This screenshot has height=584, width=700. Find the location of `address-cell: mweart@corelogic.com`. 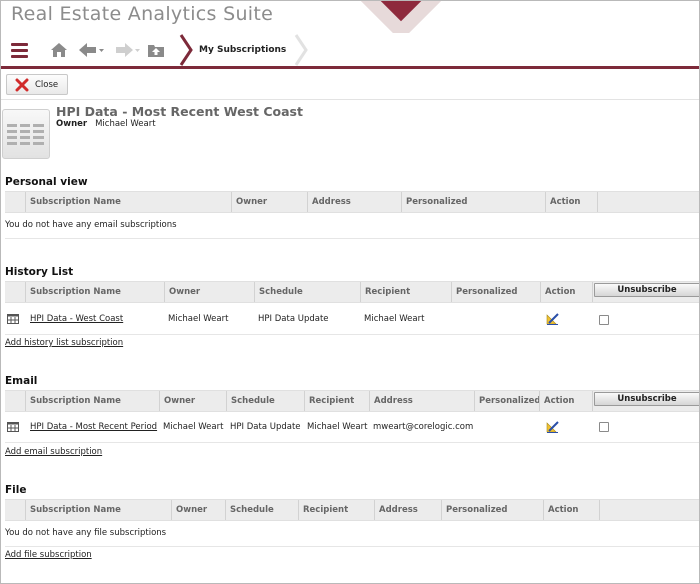

address-cell: mweart@corelogic.com is located at coordinates (423, 427).